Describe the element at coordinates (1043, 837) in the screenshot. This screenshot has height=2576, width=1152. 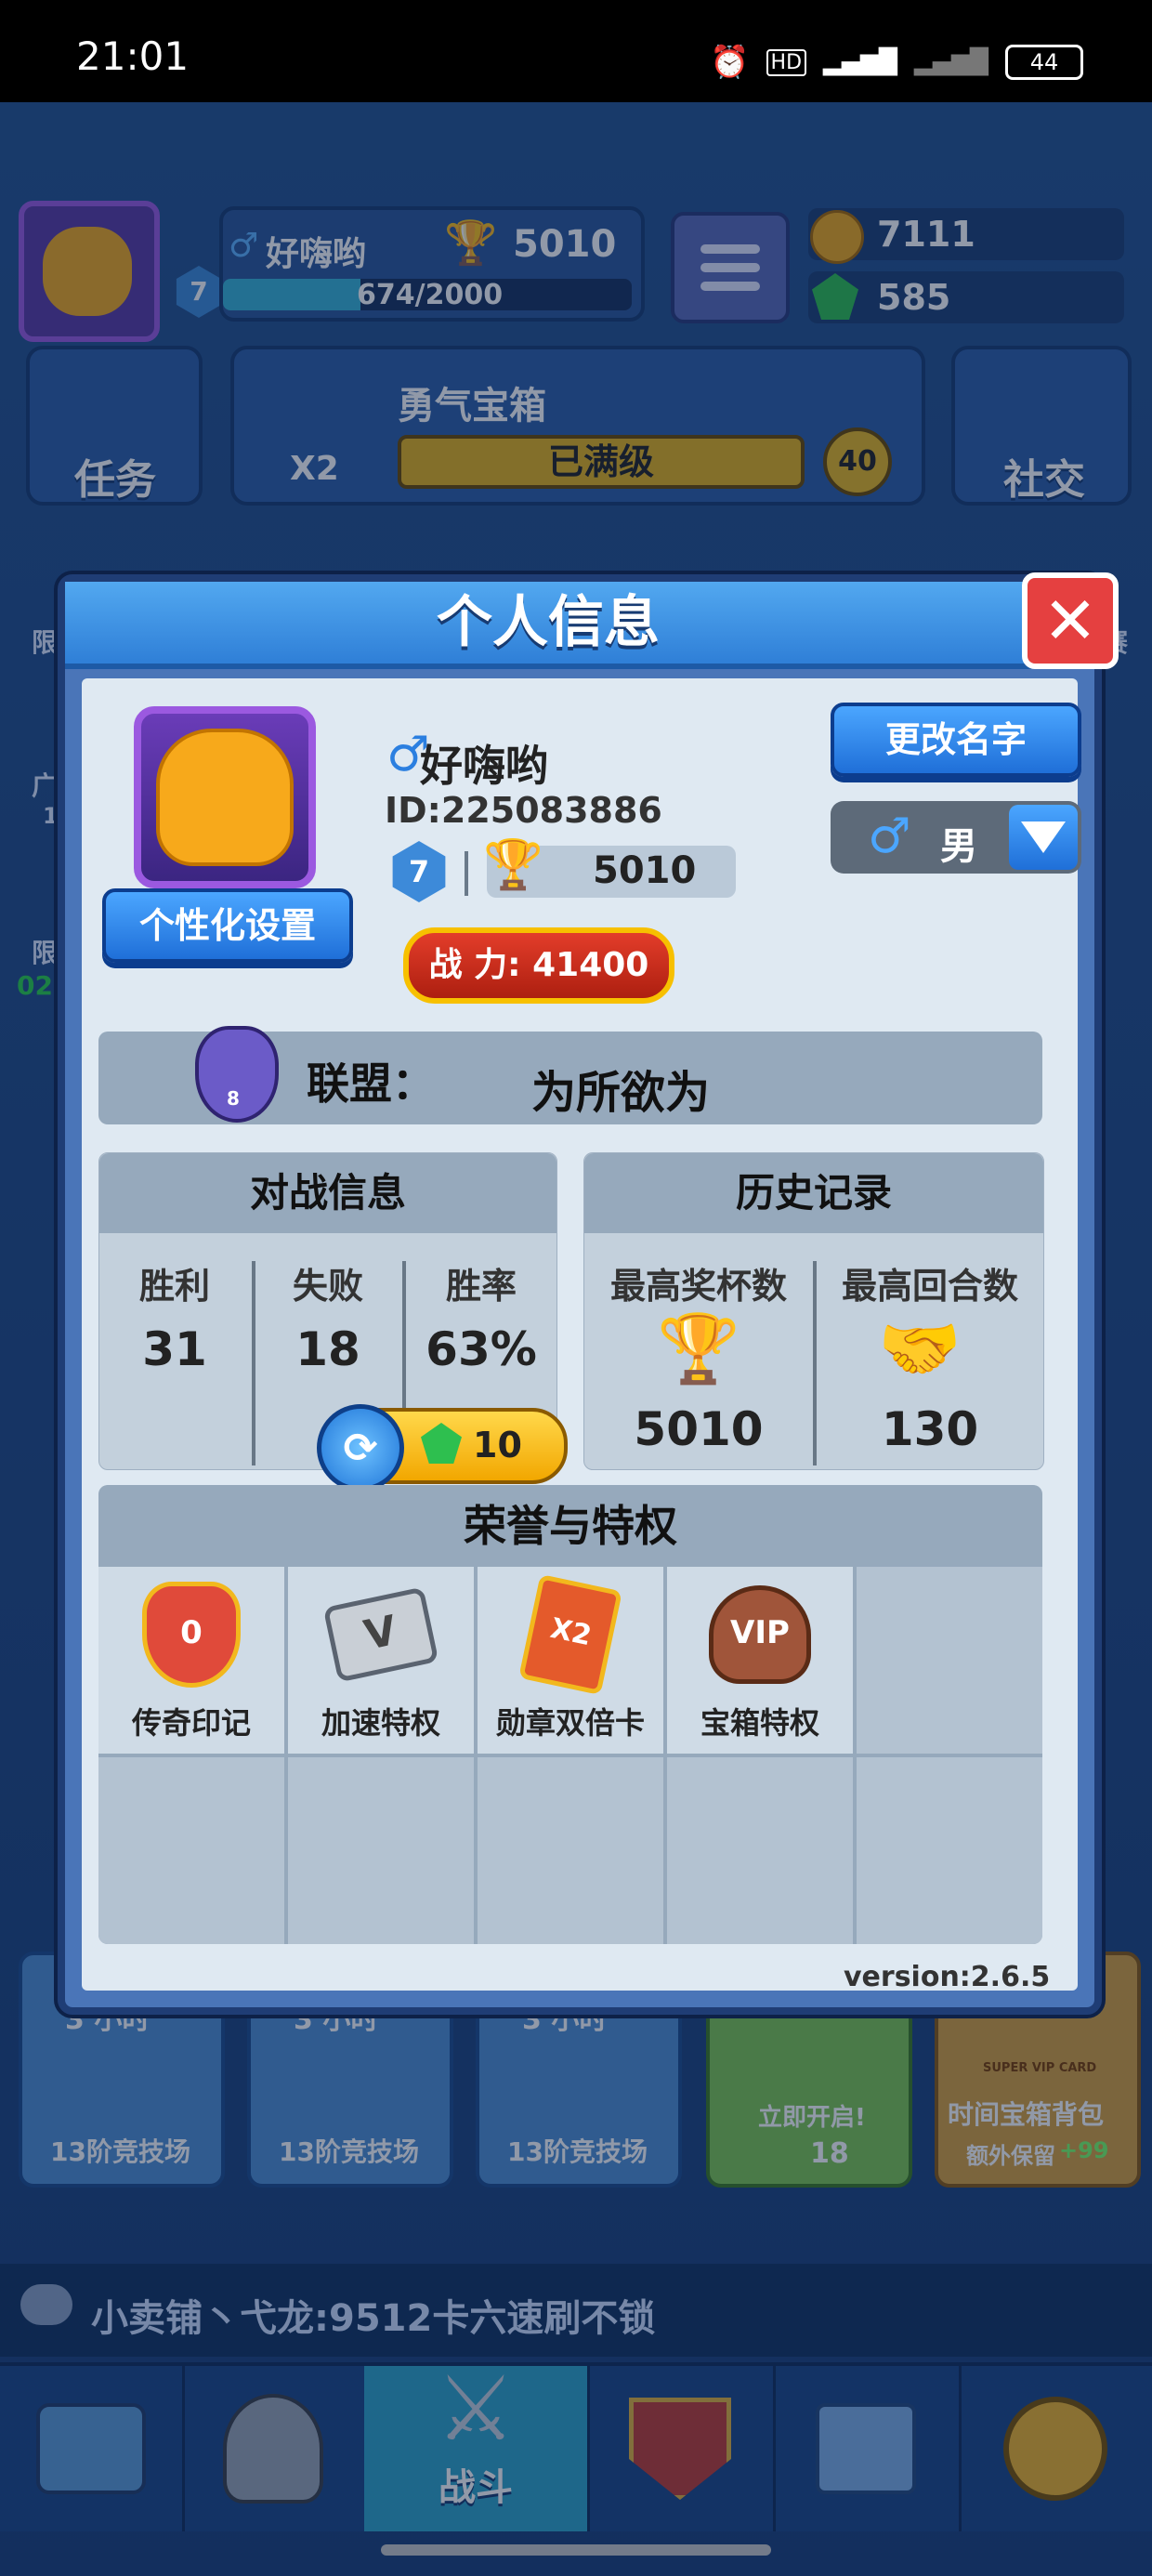
I see `chevron-down-icon` at that location.